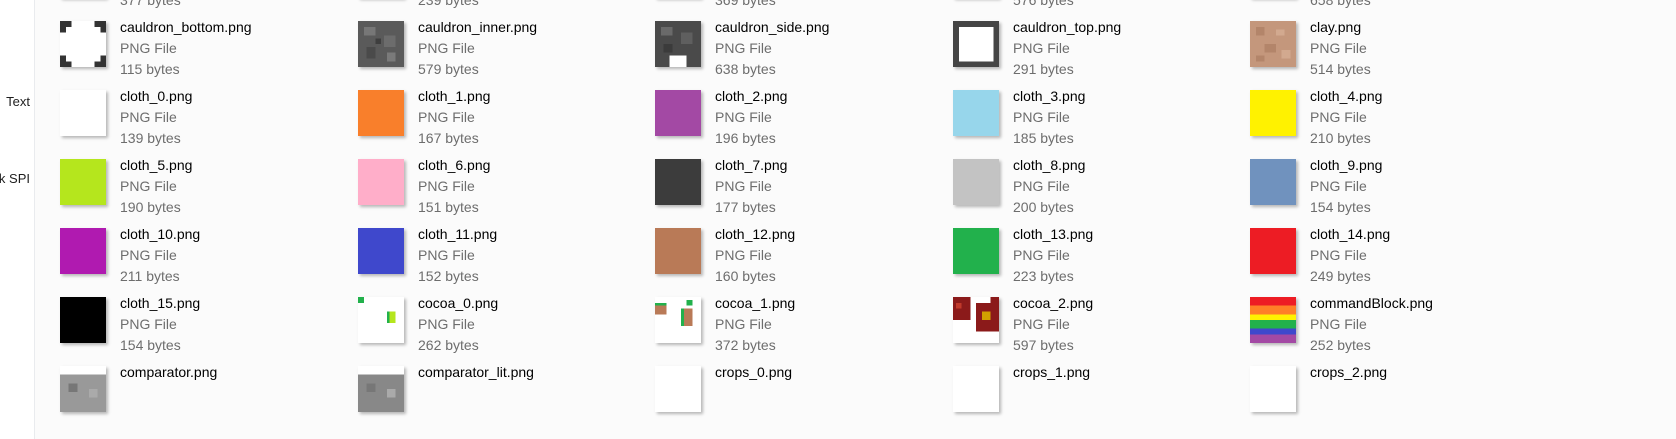 The height and width of the screenshot is (439, 1676). Describe the element at coordinates (150, 69) in the screenshot. I see `file-size: 115 bytes` at that location.